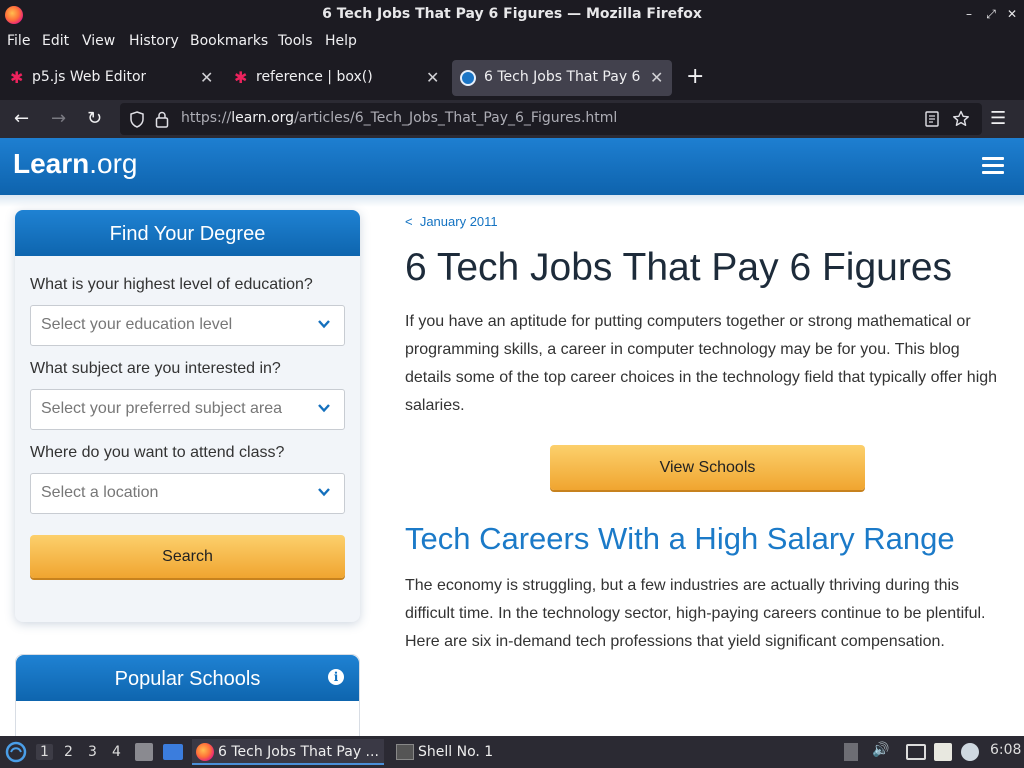 The image size is (1024, 768). What do you see at coordinates (157, 452) in the screenshot?
I see `location-question: Where do you want to attend class?` at bounding box center [157, 452].